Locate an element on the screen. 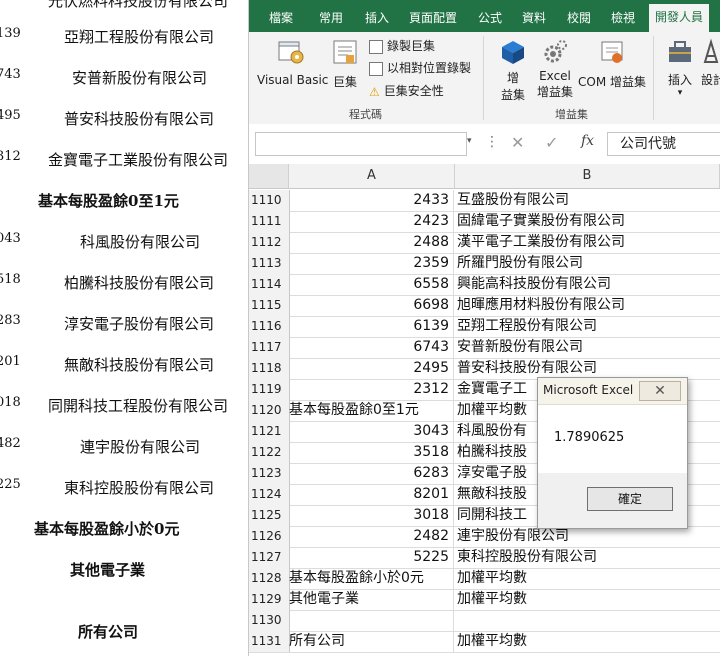  cell-b: 安普新股份有限公司 is located at coordinates (587, 347).